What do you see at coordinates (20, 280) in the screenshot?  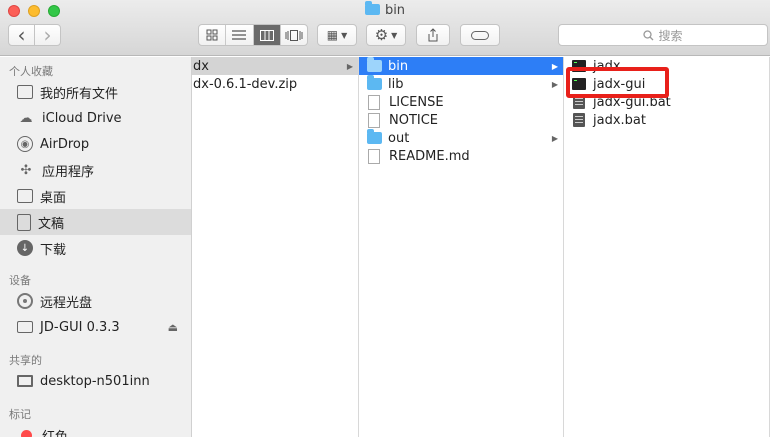 I see `devices-header: 设备` at bounding box center [20, 280].